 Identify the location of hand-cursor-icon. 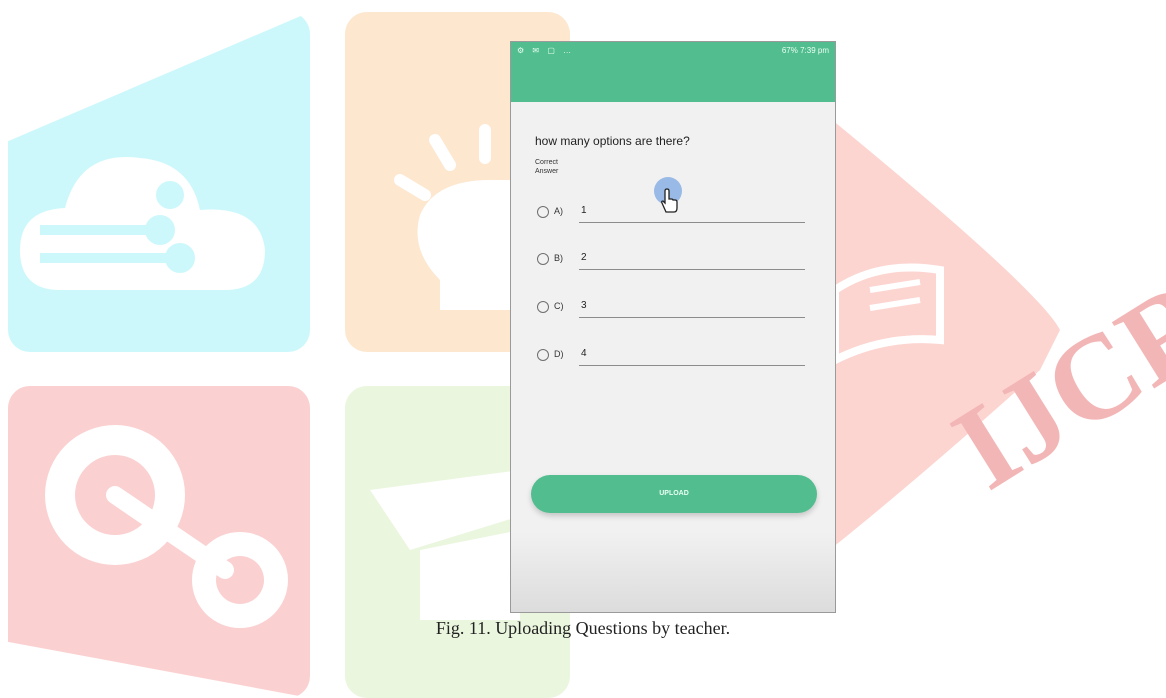
(669, 200).